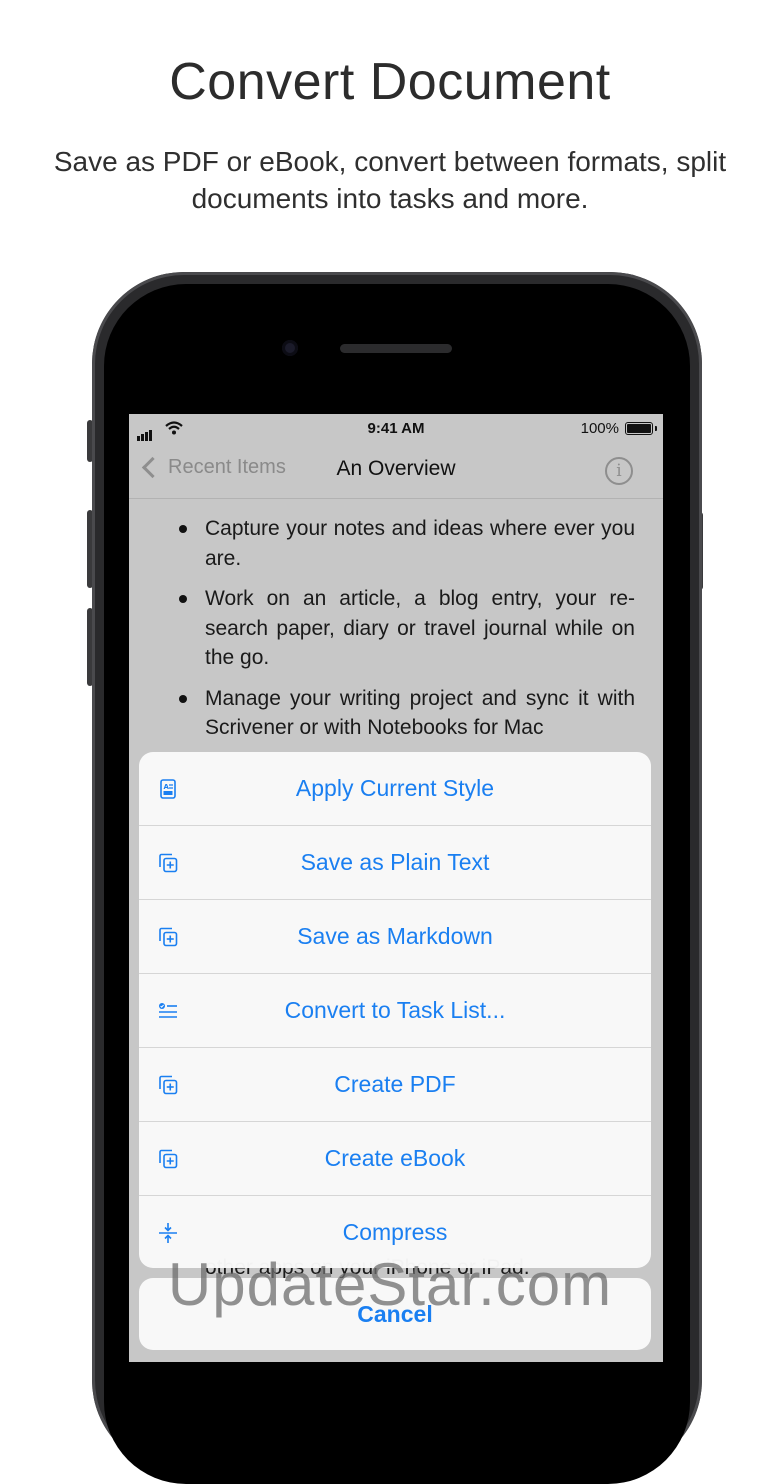 The height and width of the screenshot is (1484, 780). What do you see at coordinates (396, 348) in the screenshot?
I see `earpiece-speaker` at bounding box center [396, 348].